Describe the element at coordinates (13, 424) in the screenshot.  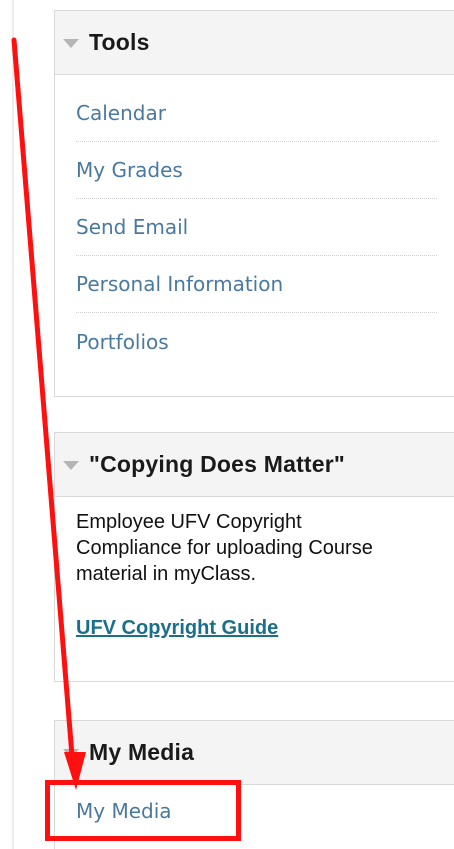
I see `left-divider` at that location.